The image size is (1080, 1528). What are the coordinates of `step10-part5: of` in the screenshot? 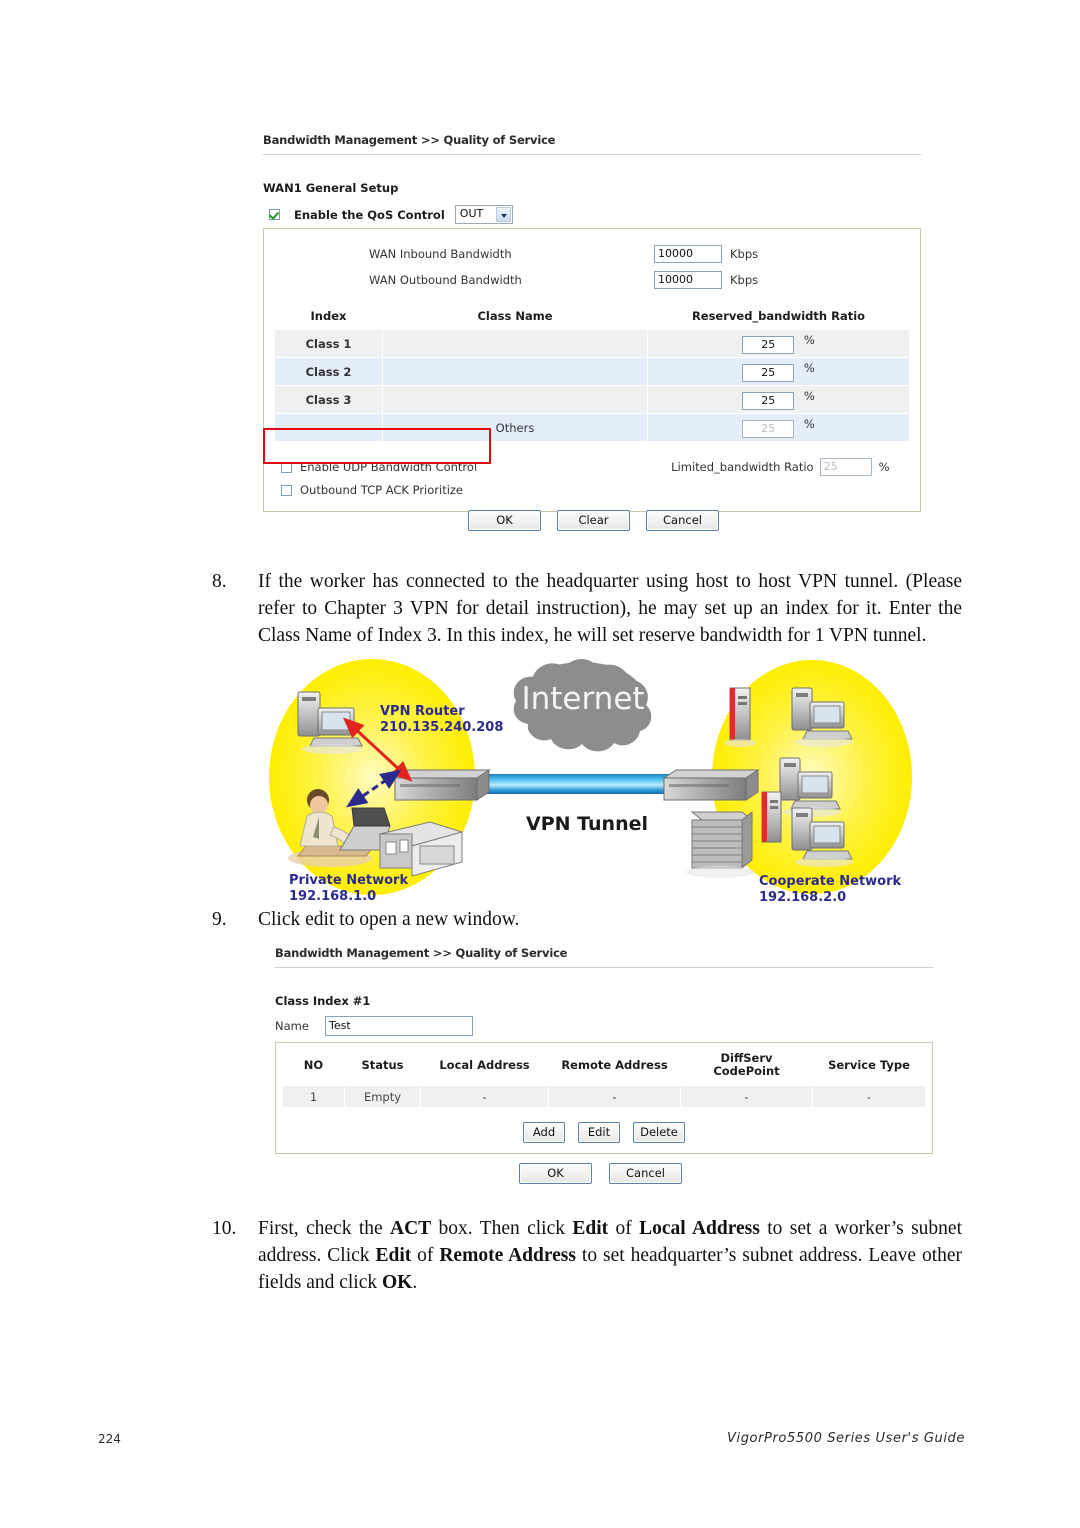 It's located at (425, 1255).